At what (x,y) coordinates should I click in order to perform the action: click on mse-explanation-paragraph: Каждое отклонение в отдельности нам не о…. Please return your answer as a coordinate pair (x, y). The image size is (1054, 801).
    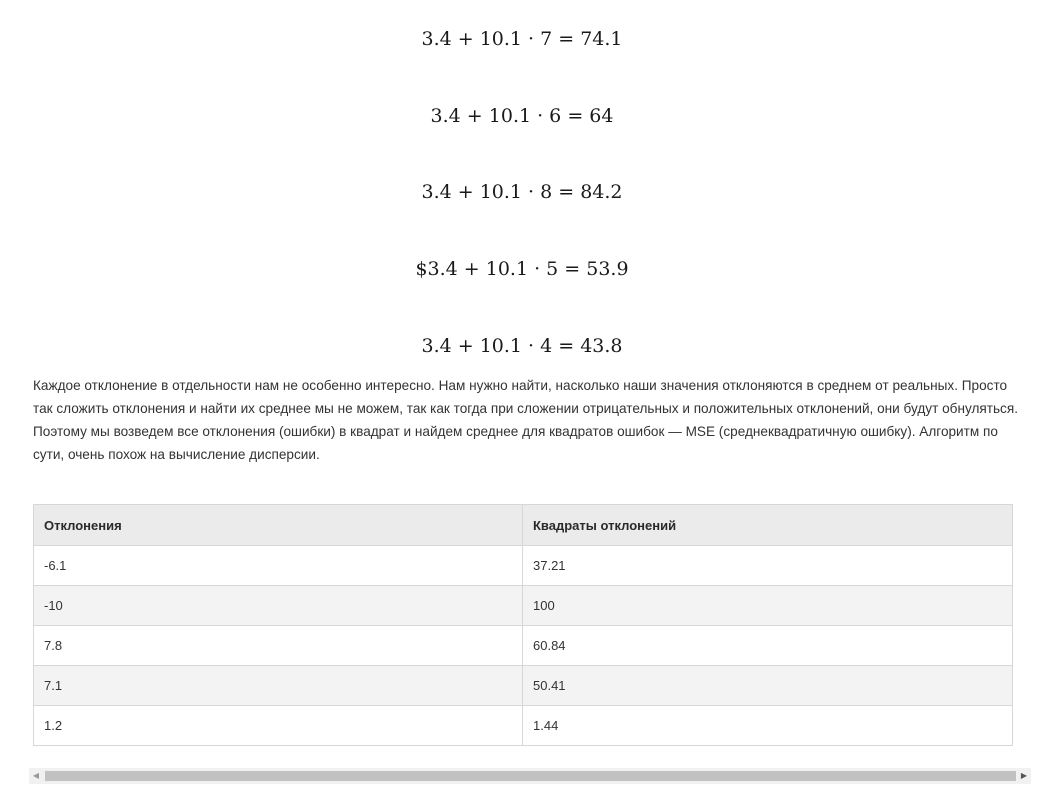
    Looking at the image, I should click on (525, 420).